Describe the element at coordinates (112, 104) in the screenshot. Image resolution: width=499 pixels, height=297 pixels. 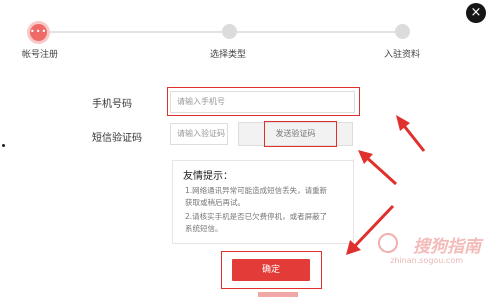
I see `phone-label: 手机号码` at that location.